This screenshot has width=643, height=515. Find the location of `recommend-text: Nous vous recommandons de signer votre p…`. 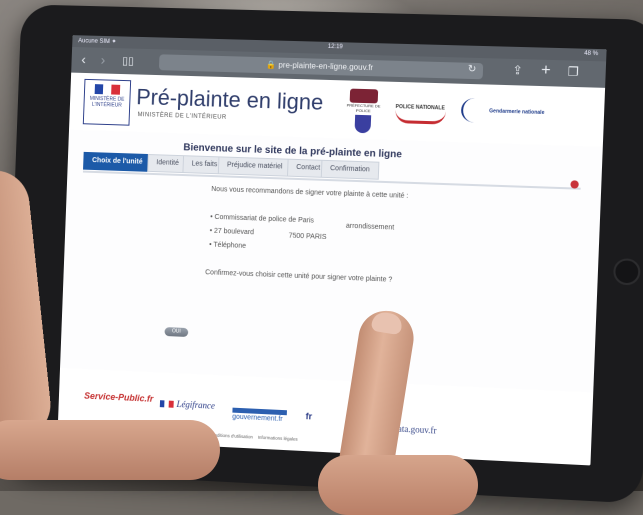

recommend-text: Nous vous recommandons de signer votre p… is located at coordinates (310, 192).